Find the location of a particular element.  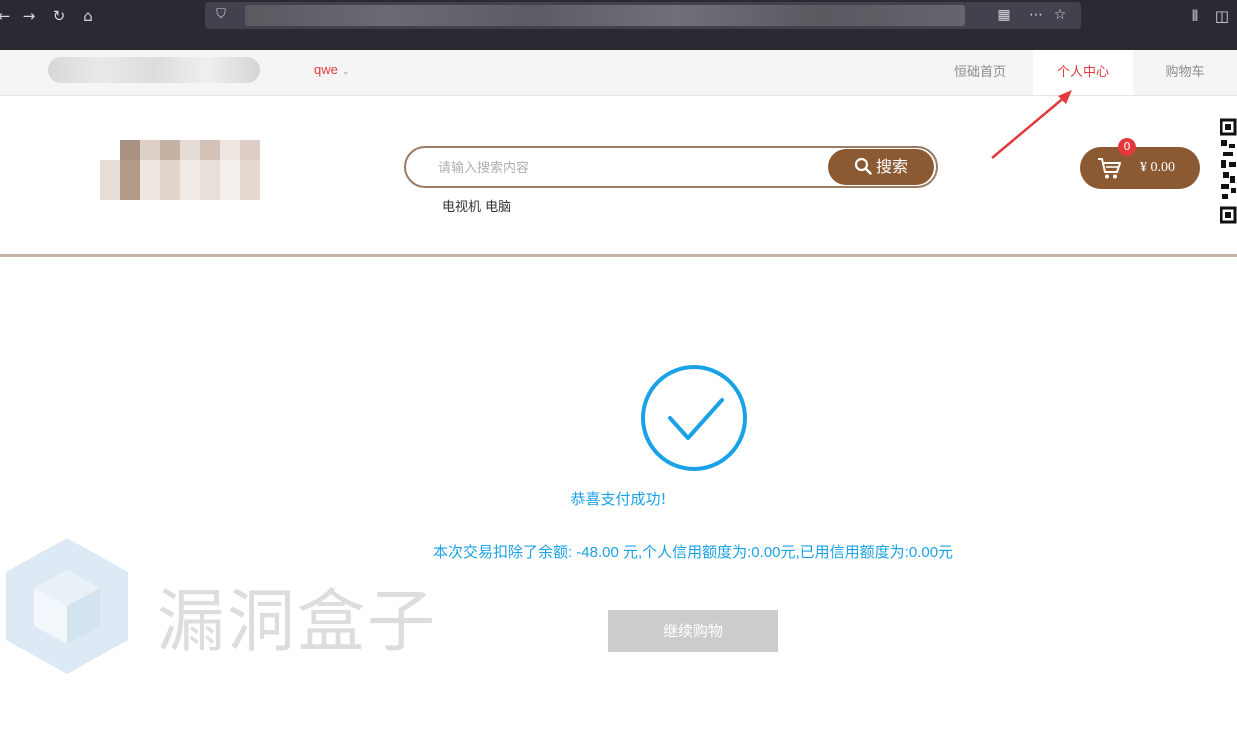

reload-icon: ↻ is located at coordinates (59, 16).